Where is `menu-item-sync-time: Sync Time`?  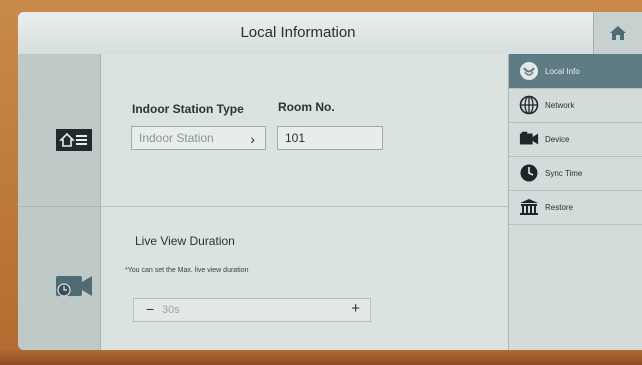
menu-item-sync-time: Sync Time is located at coordinates (575, 173).